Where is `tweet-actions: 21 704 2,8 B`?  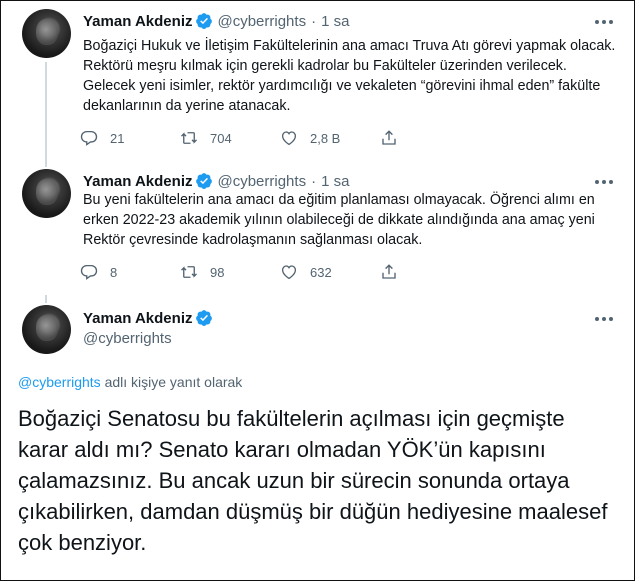
tweet-actions: 21 704 2,8 B is located at coordinates (245, 138).